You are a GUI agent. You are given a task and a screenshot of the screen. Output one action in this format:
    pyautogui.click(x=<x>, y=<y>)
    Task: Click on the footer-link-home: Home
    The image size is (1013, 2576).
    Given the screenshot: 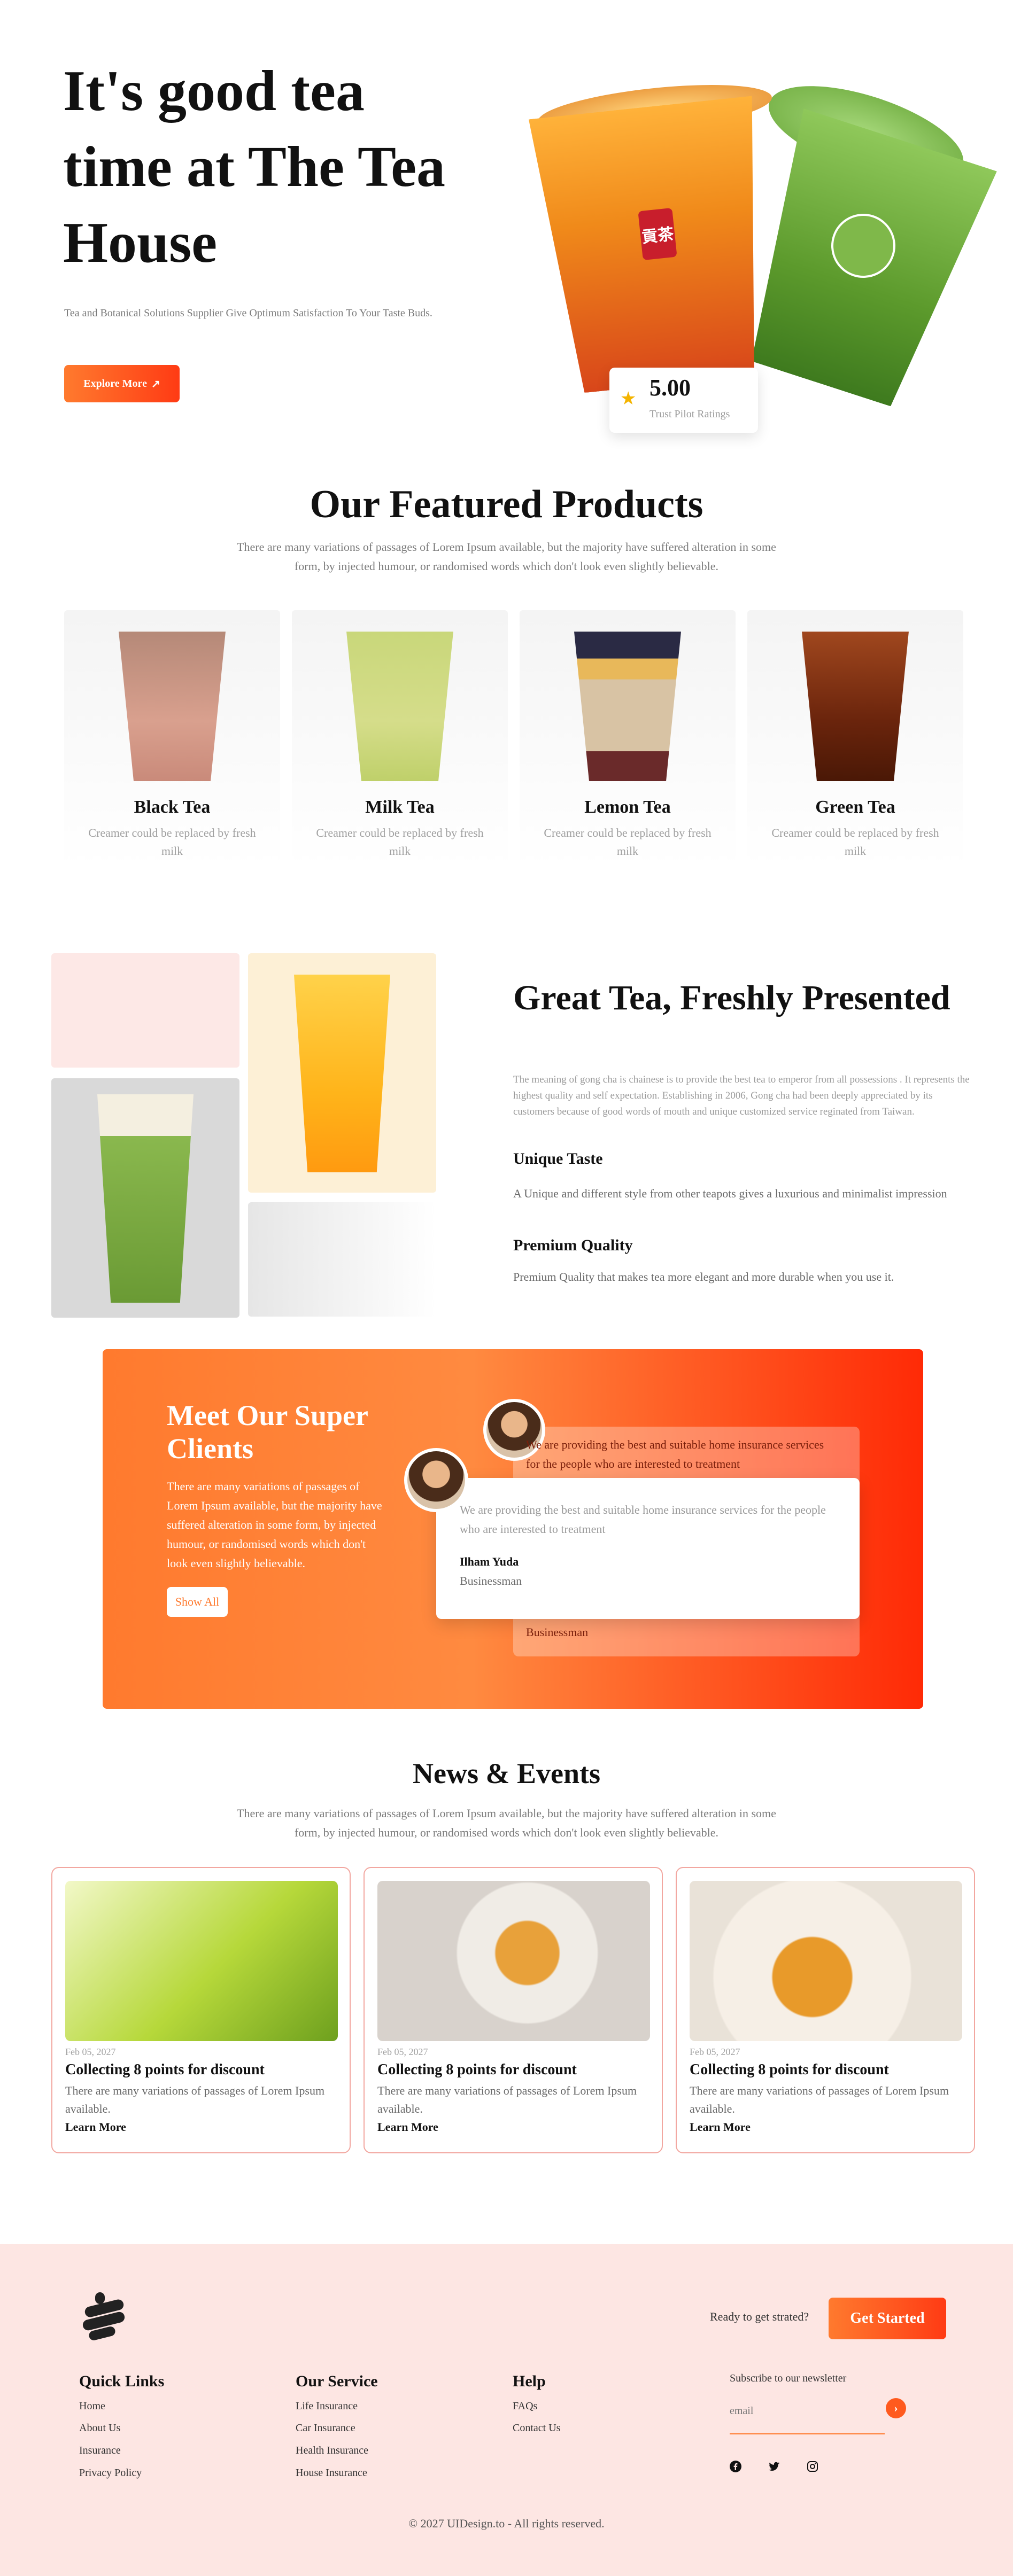 What is the action you would take?
    pyautogui.click(x=92, y=2406)
    